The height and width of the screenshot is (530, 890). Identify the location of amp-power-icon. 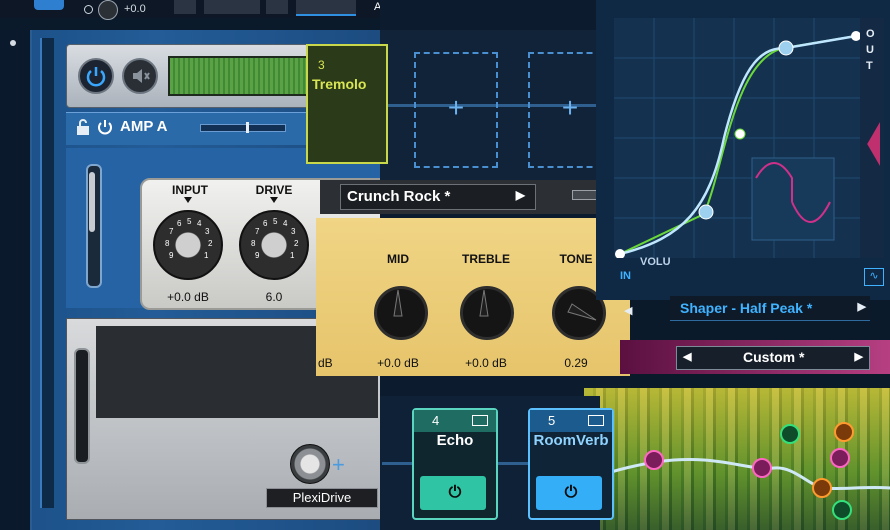
(105, 127).